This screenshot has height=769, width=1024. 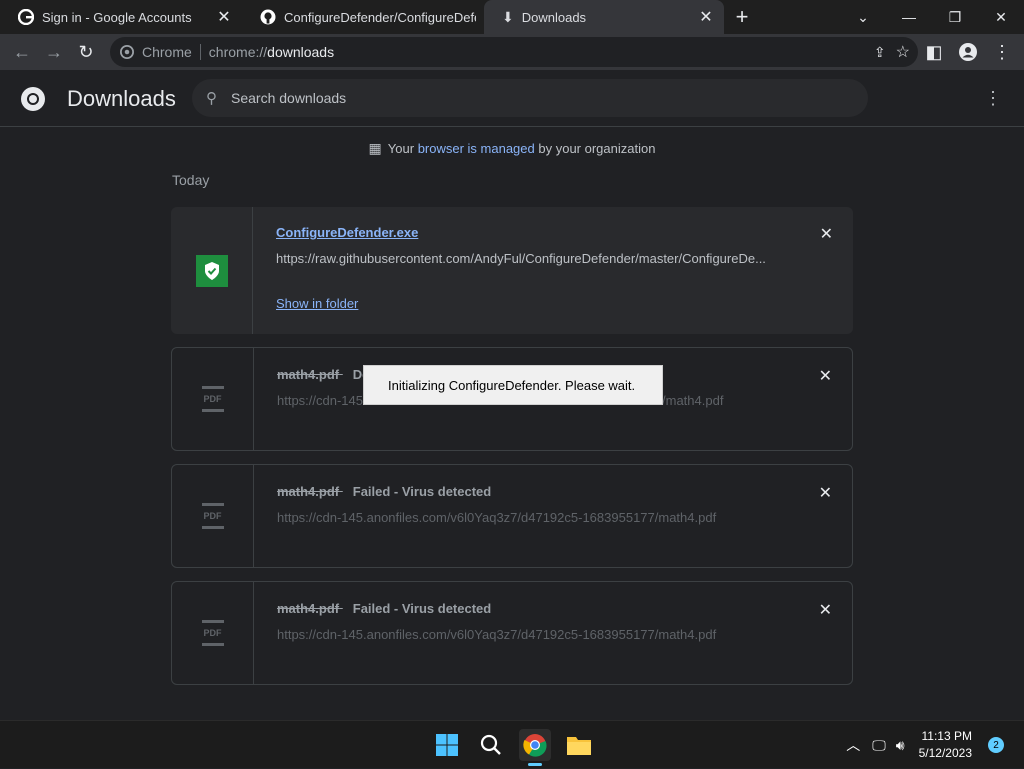 What do you see at coordinates (191, 180) in the screenshot?
I see `date-section-heading: Today` at bounding box center [191, 180].